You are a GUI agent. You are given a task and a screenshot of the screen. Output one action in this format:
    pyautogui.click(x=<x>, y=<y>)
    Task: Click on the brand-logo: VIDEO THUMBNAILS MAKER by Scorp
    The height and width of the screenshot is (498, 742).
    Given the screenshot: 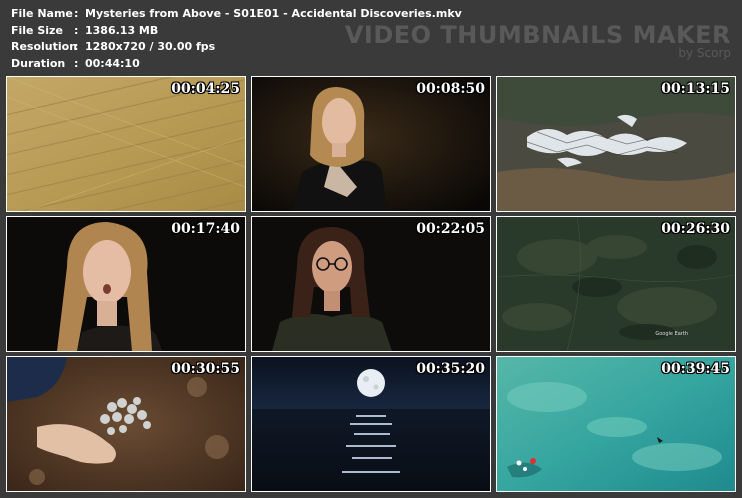 What is the action you would take?
    pyautogui.click(x=538, y=41)
    